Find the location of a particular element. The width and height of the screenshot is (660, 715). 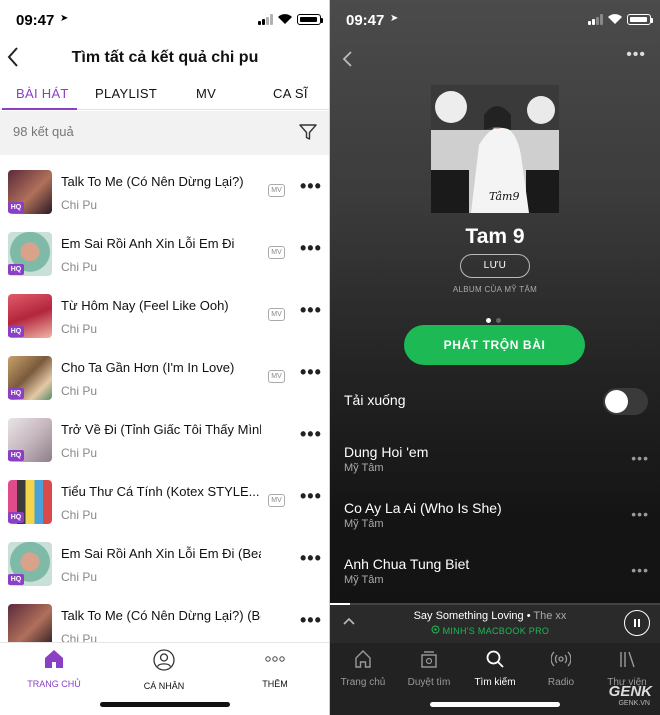

song-title: Em Sai Rồi Anh Xin Lỗi Em Đi is located at coordinates (148, 243).